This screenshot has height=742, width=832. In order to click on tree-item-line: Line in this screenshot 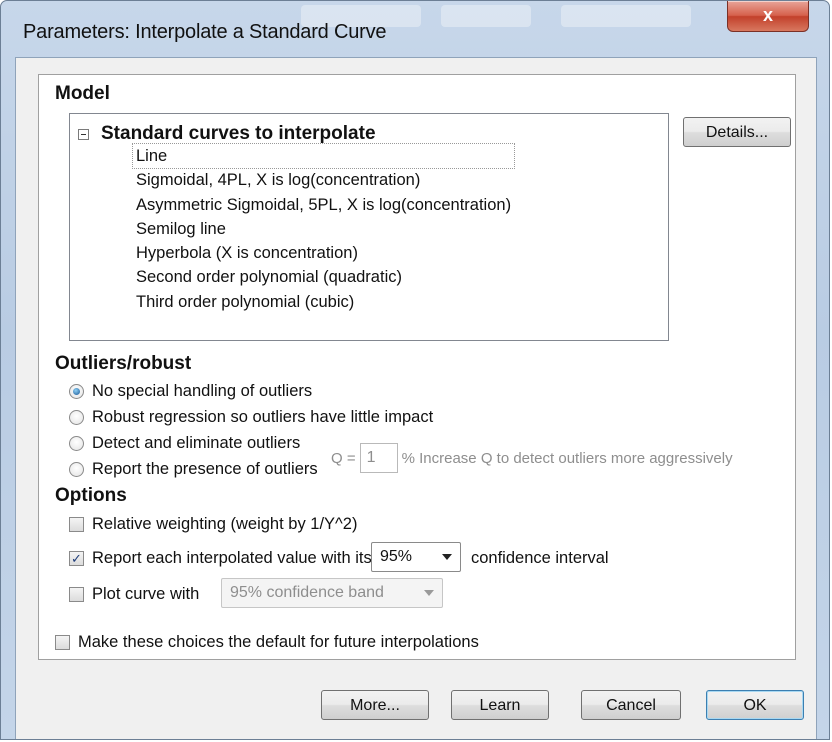, I will do `click(323, 156)`.